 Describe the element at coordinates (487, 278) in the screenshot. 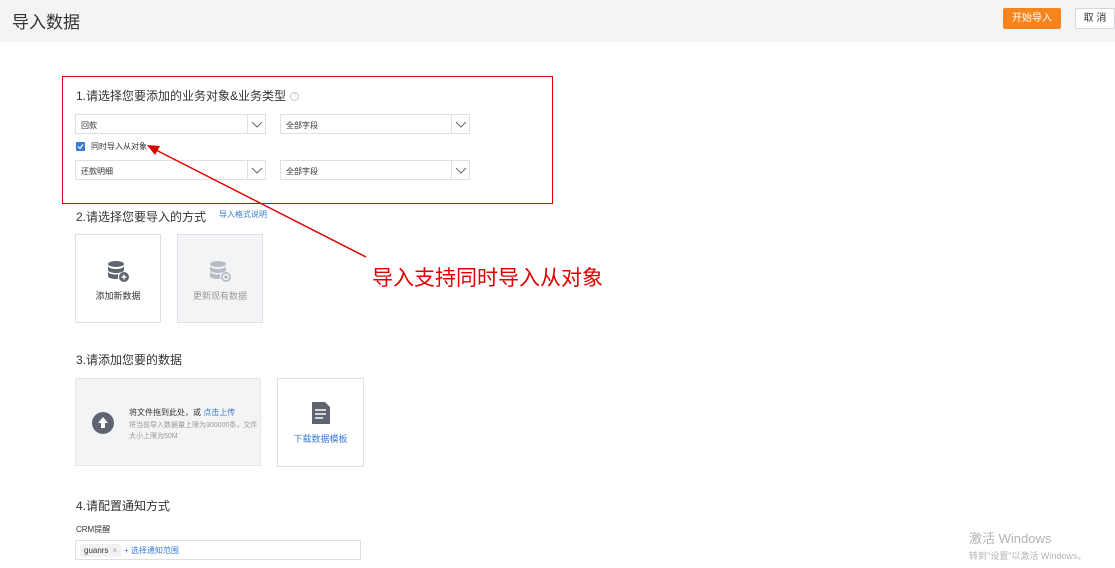

I see `annotation-text: 导入支持同时导入从对象` at that location.